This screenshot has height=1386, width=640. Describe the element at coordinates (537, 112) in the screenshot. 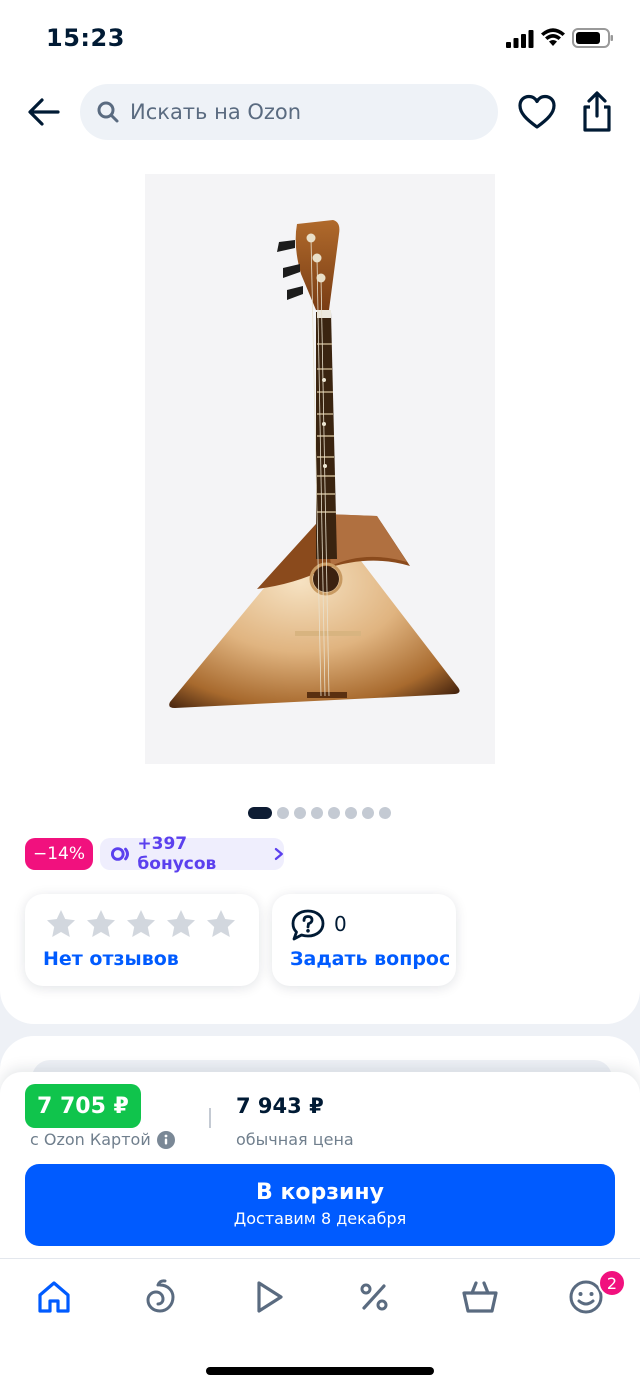

I see `favorite-heart-icon` at that location.